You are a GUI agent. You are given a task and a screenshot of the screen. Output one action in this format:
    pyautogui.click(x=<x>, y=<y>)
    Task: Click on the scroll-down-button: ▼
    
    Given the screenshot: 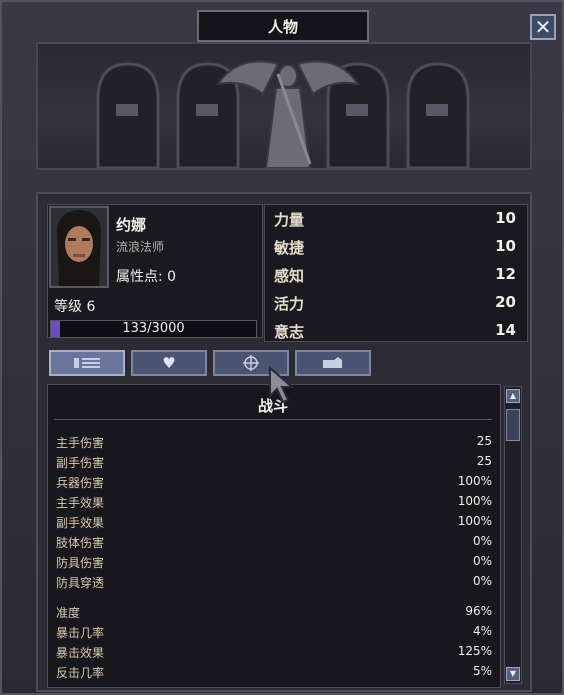 What is the action you would take?
    pyautogui.click(x=513, y=674)
    